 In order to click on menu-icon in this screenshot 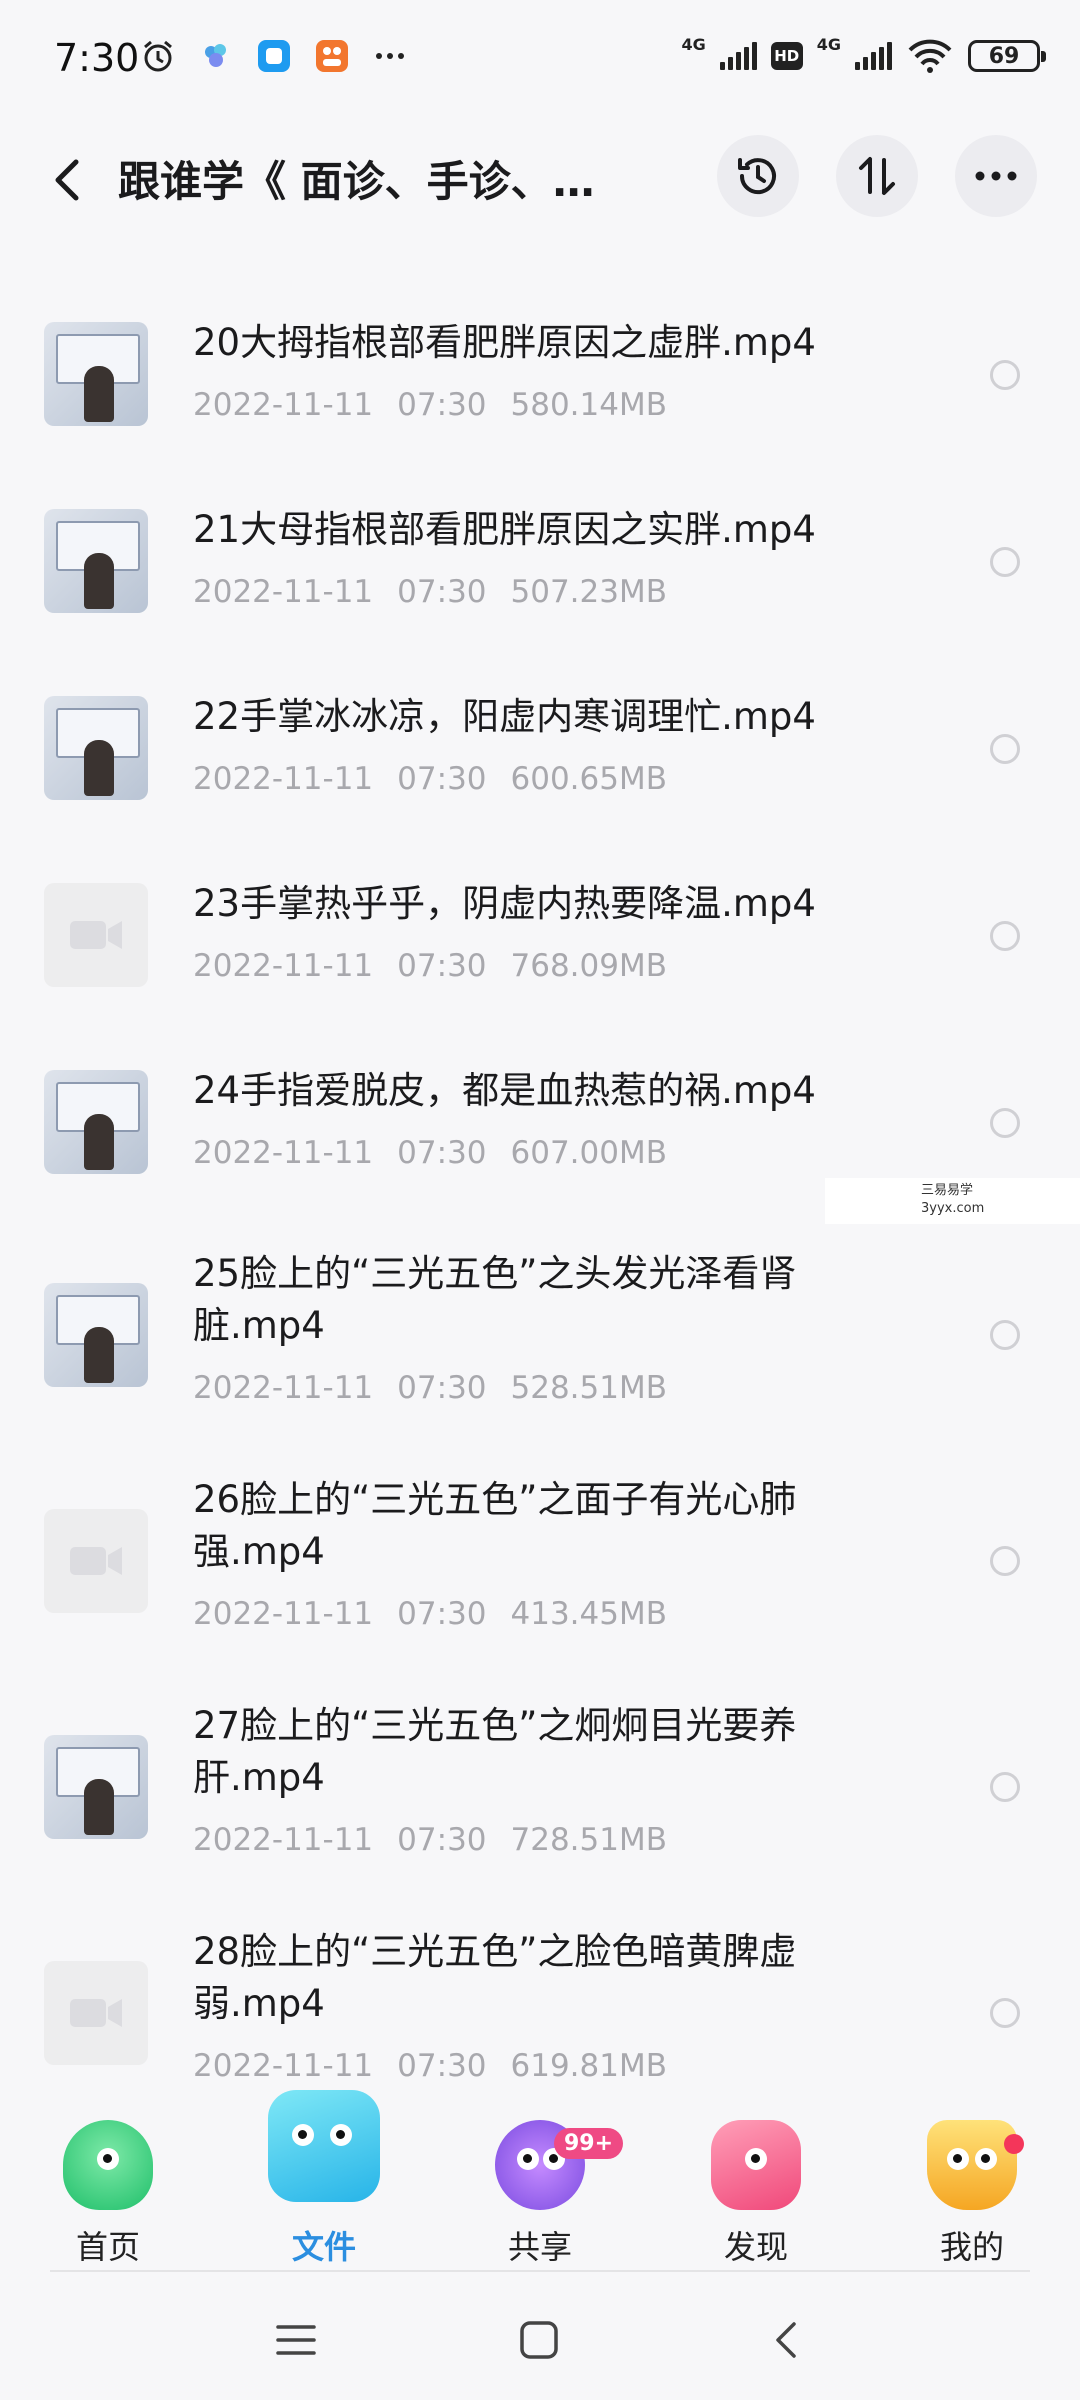, I will do `click(296, 2340)`.